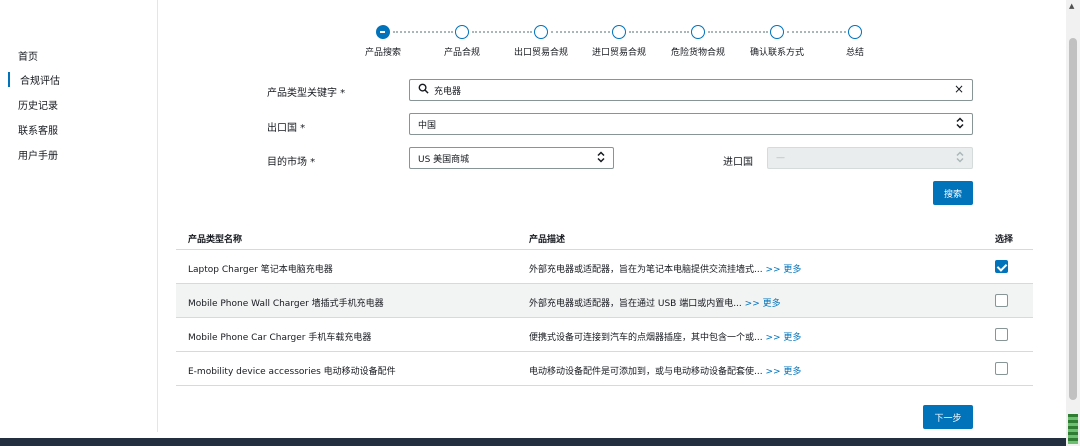  I want to click on clear-icon: ×, so click(959, 89).